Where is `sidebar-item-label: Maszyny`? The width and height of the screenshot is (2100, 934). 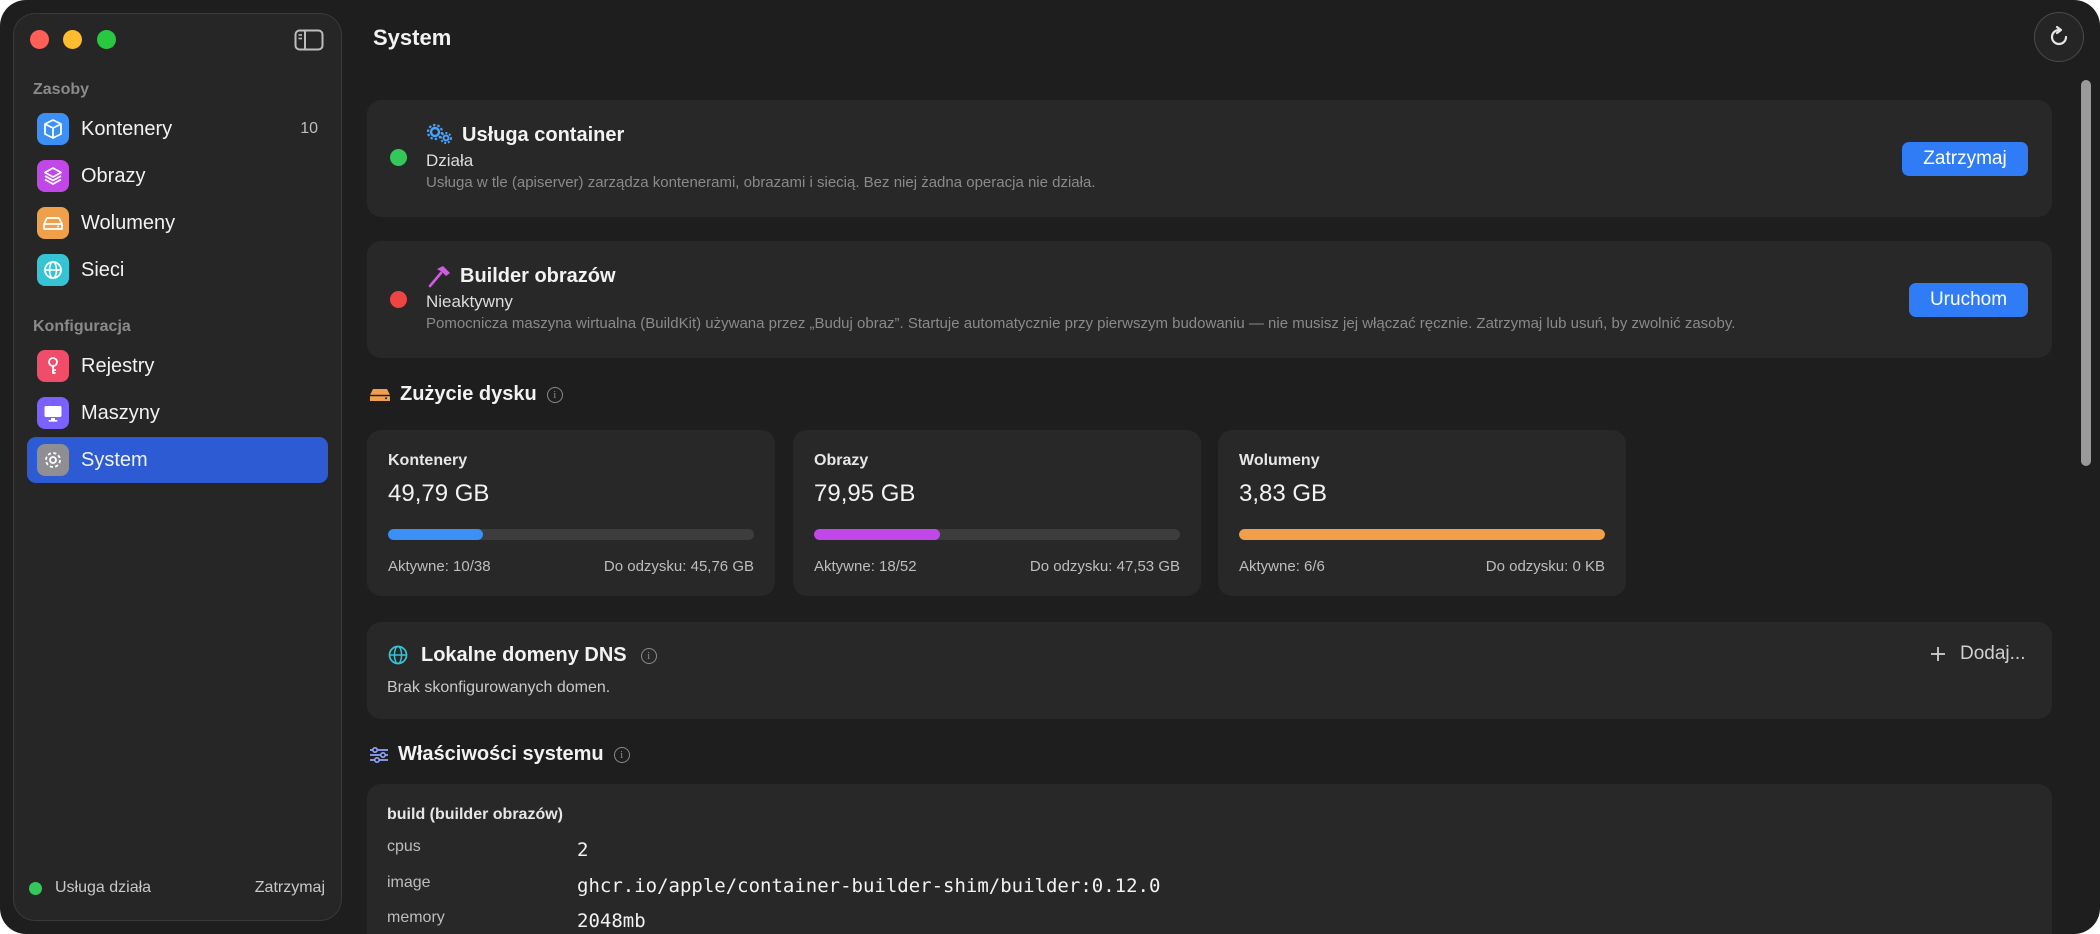
sidebar-item-label: Maszyny is located at coordinates (120, 412).